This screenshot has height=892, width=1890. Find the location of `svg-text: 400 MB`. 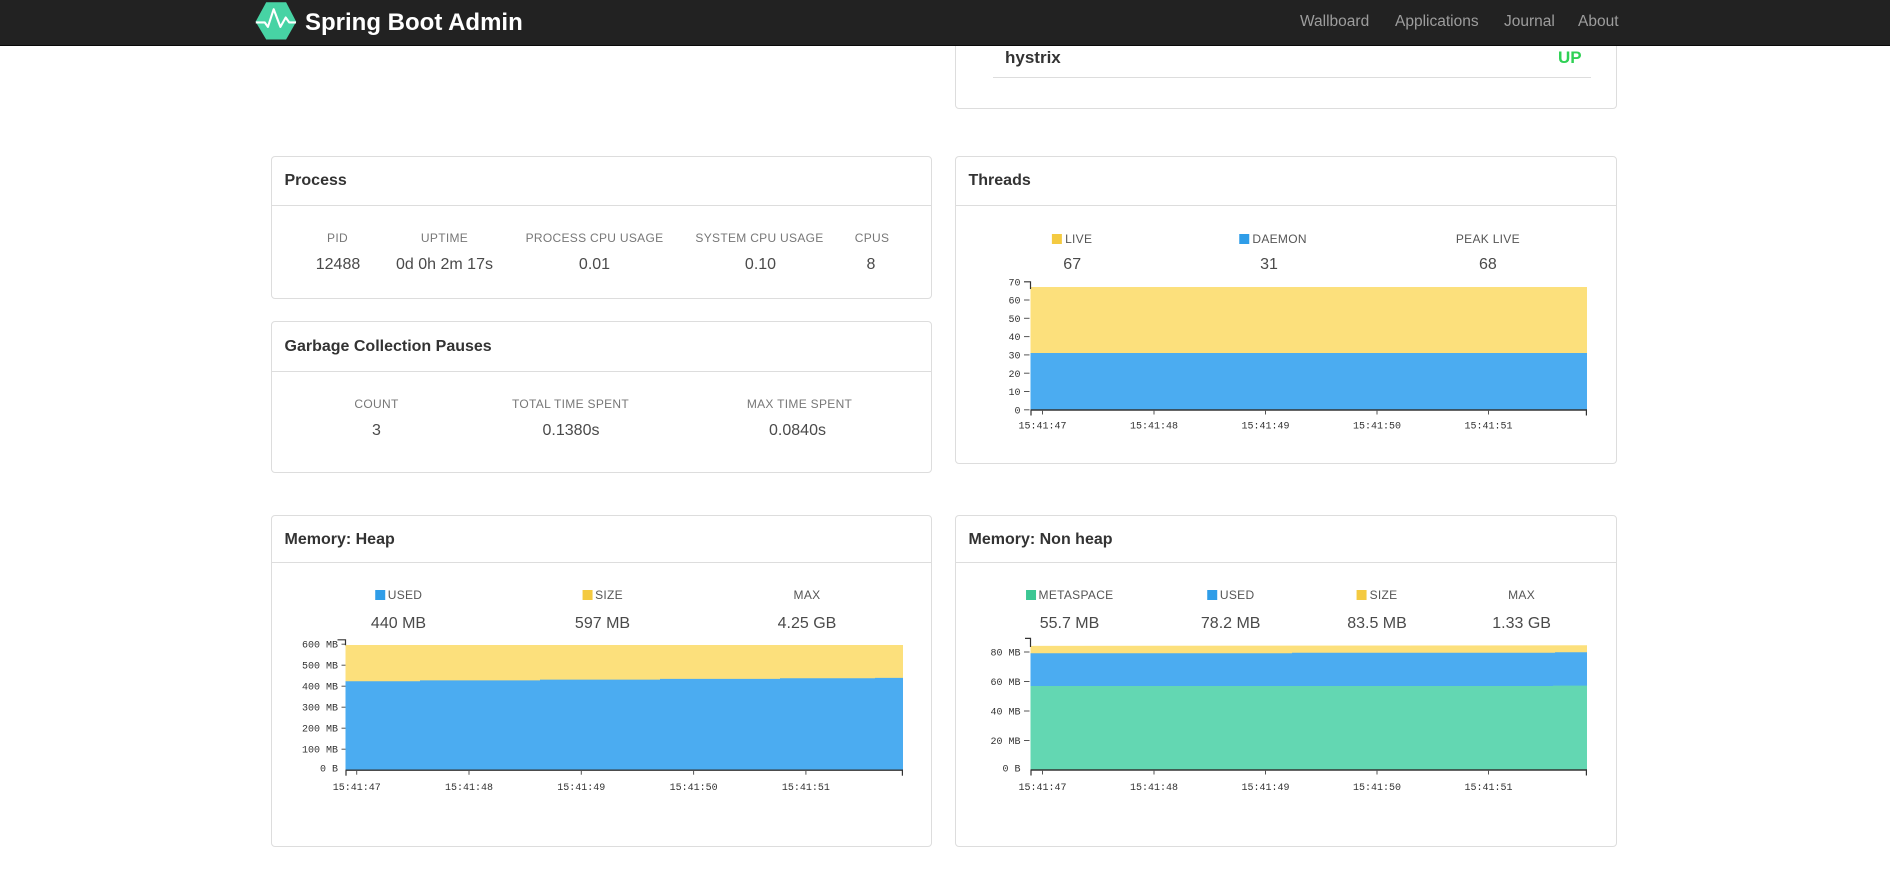

svg-text: 400 MB is located at coordinates (320, 688).